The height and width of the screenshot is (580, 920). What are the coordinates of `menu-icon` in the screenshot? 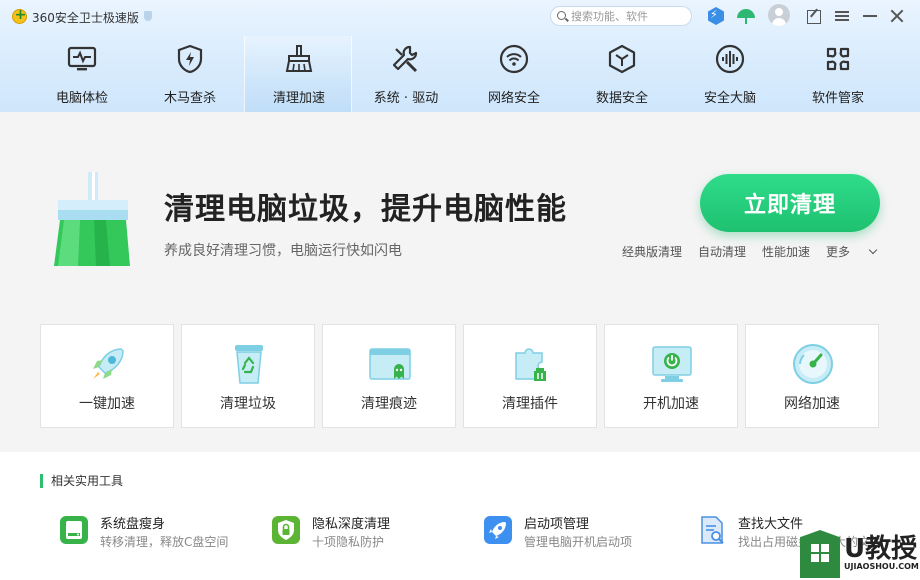 It's located at (842, 16).